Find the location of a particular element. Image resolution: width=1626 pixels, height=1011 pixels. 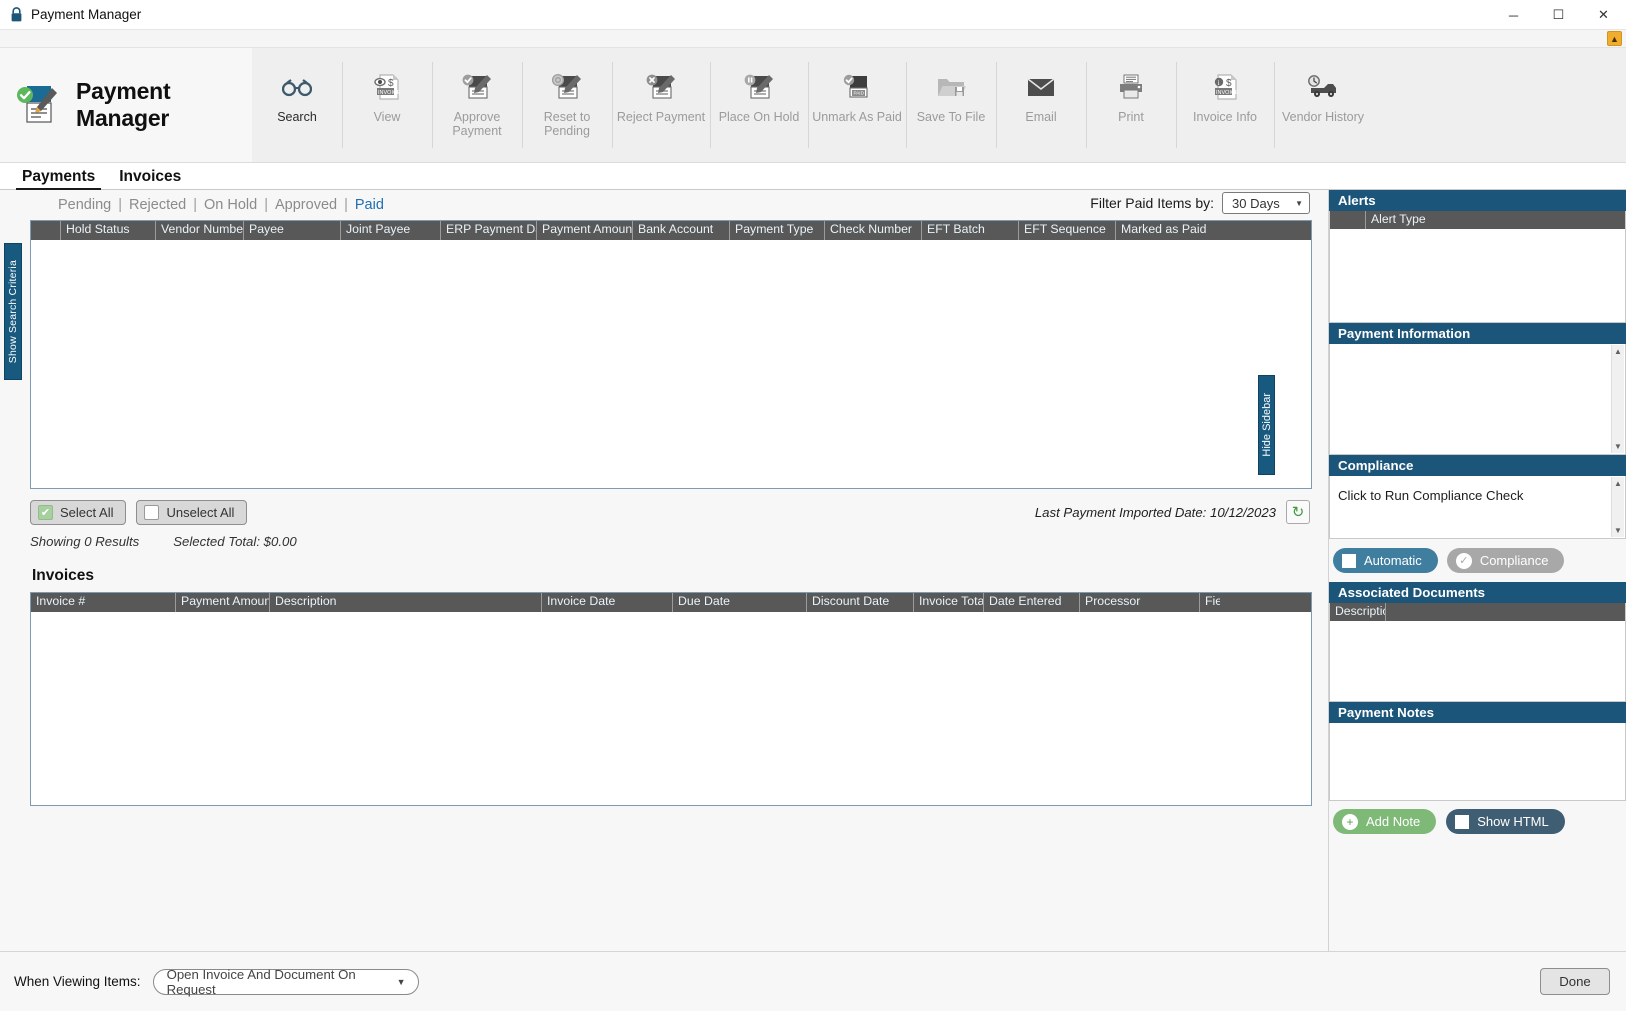

toolbar-button-reject-payment: Reject Payment is located at coordinates (661, 108).